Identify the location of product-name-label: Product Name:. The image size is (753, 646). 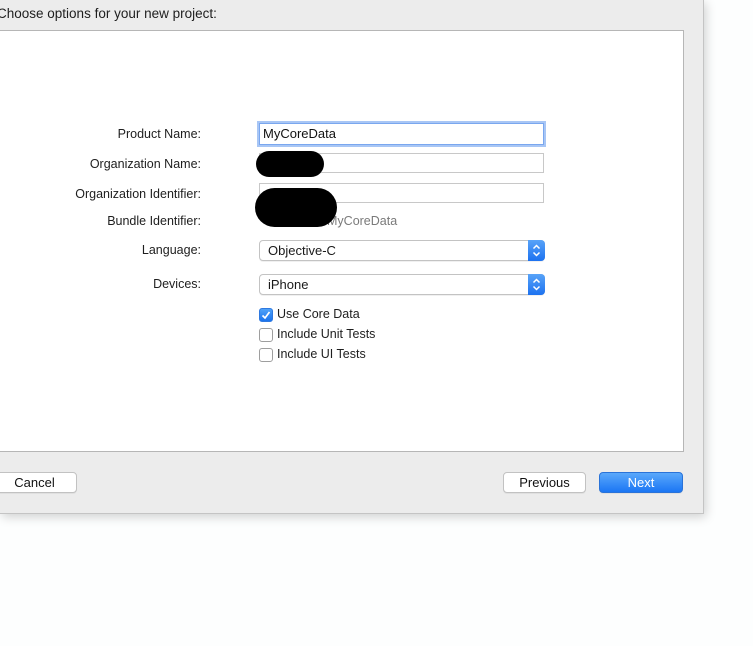
(159, 134).